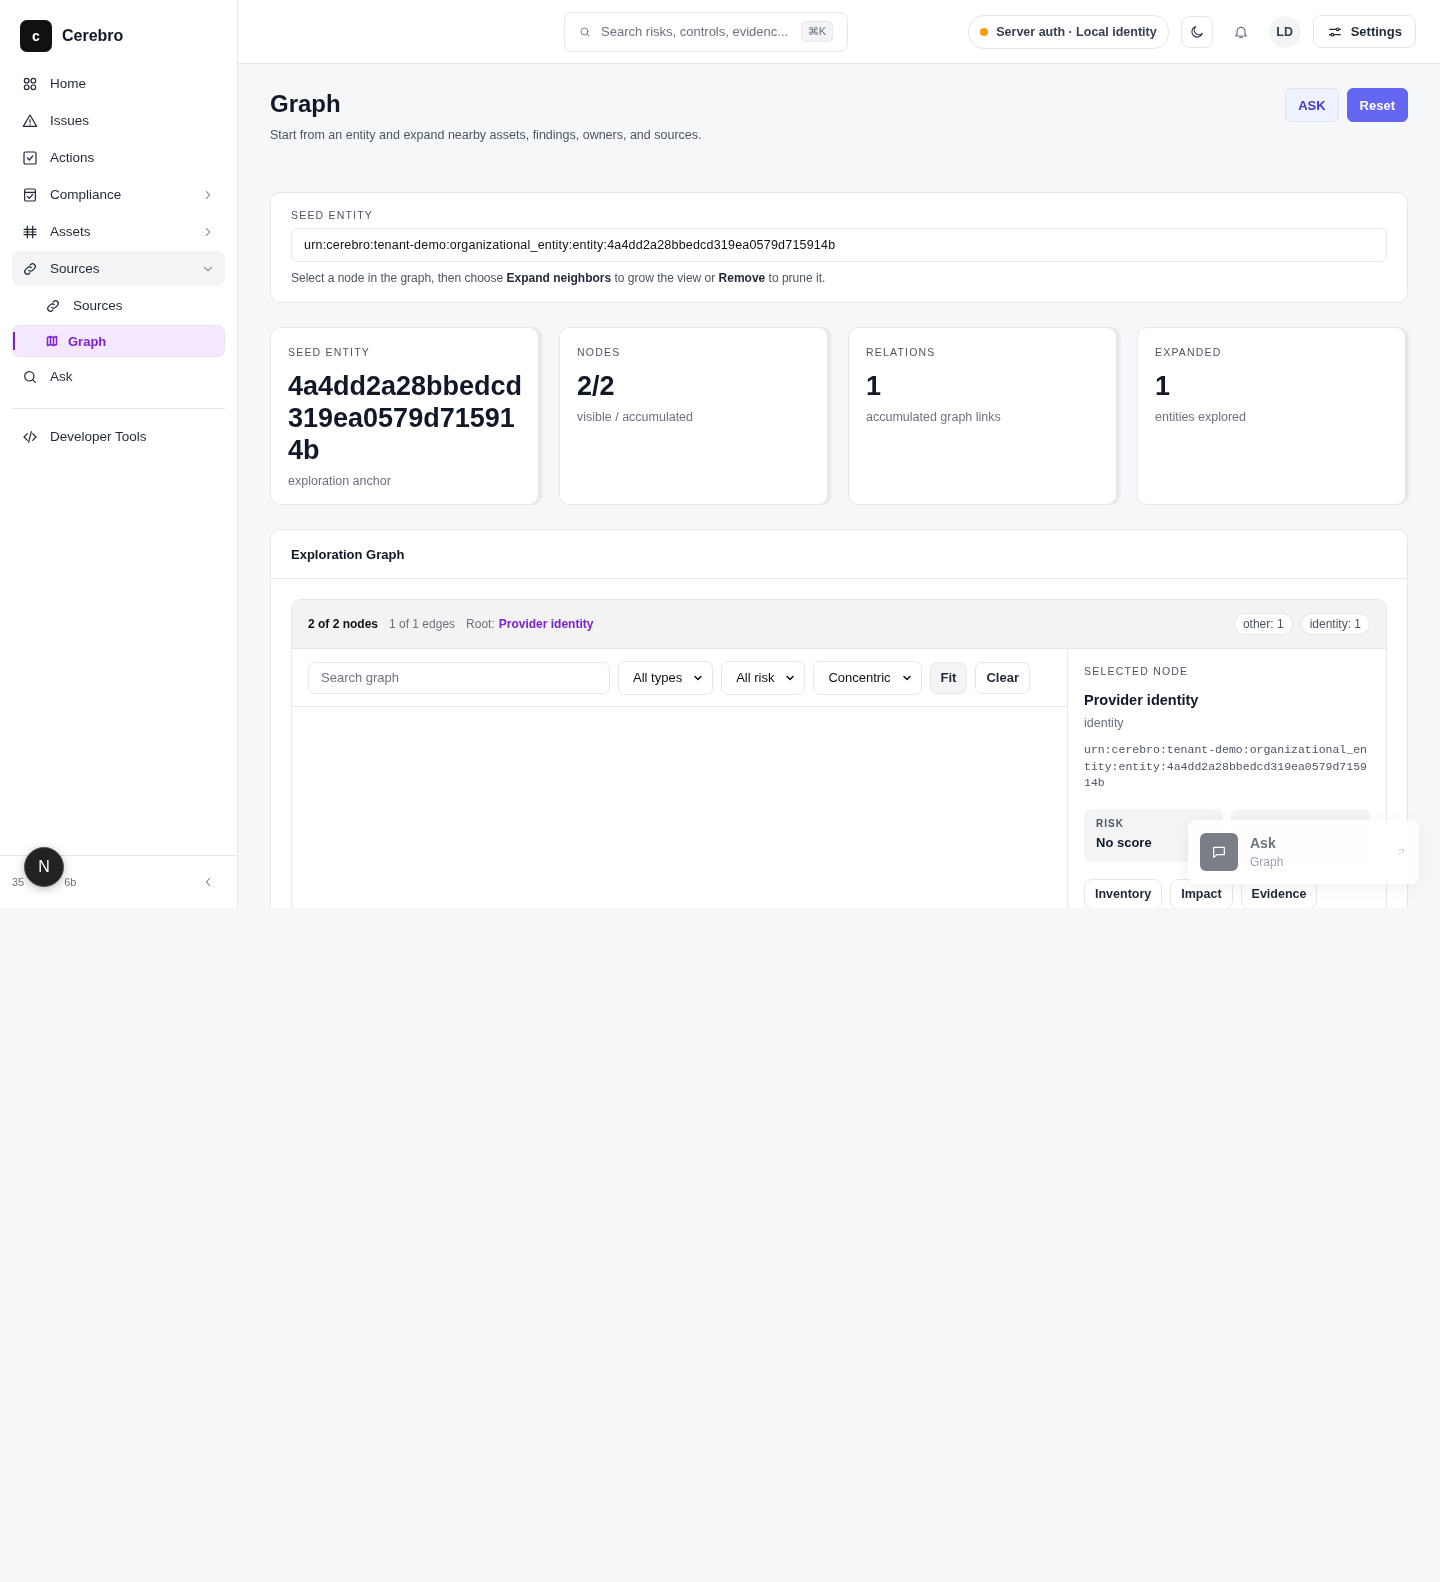  What do you see at coordinates (839, 554) in the screenshot?
I see `panel-title: Exploration Graph` at bounding box center [839, 554].